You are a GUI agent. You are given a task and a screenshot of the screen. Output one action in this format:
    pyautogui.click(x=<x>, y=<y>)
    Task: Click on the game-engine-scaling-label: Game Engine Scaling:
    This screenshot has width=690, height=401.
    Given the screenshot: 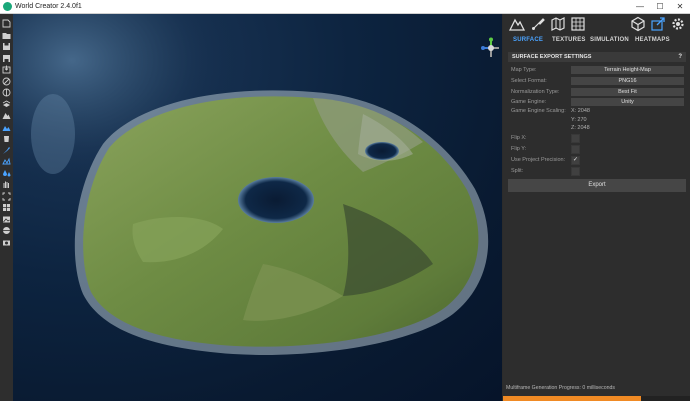 What is the action you would take?
    pyautogui.click(x=538, y=111)
    